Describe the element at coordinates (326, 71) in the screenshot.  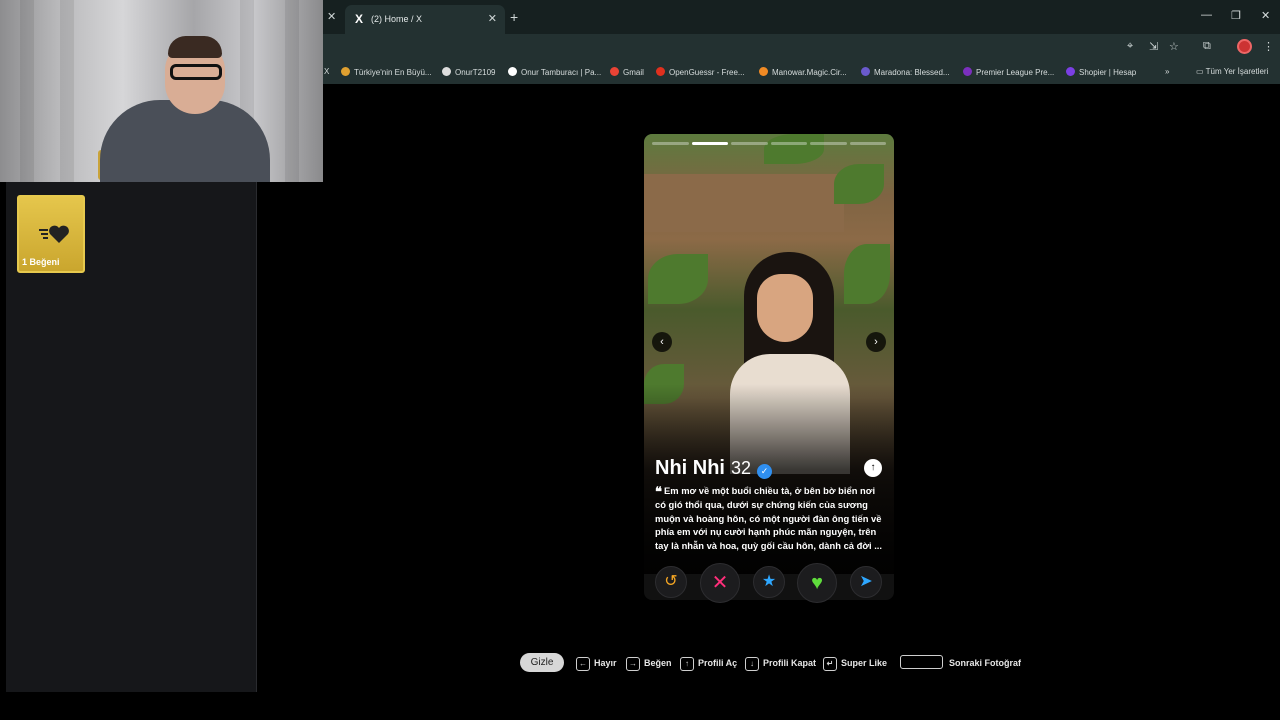
I see `bookmark-overflow-left: X` at that location.